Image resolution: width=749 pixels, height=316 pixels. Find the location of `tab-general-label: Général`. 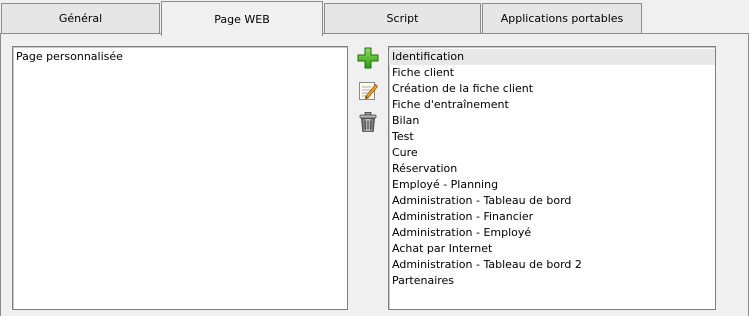

tab-general-label: Général is located at coordinates (80, 18).